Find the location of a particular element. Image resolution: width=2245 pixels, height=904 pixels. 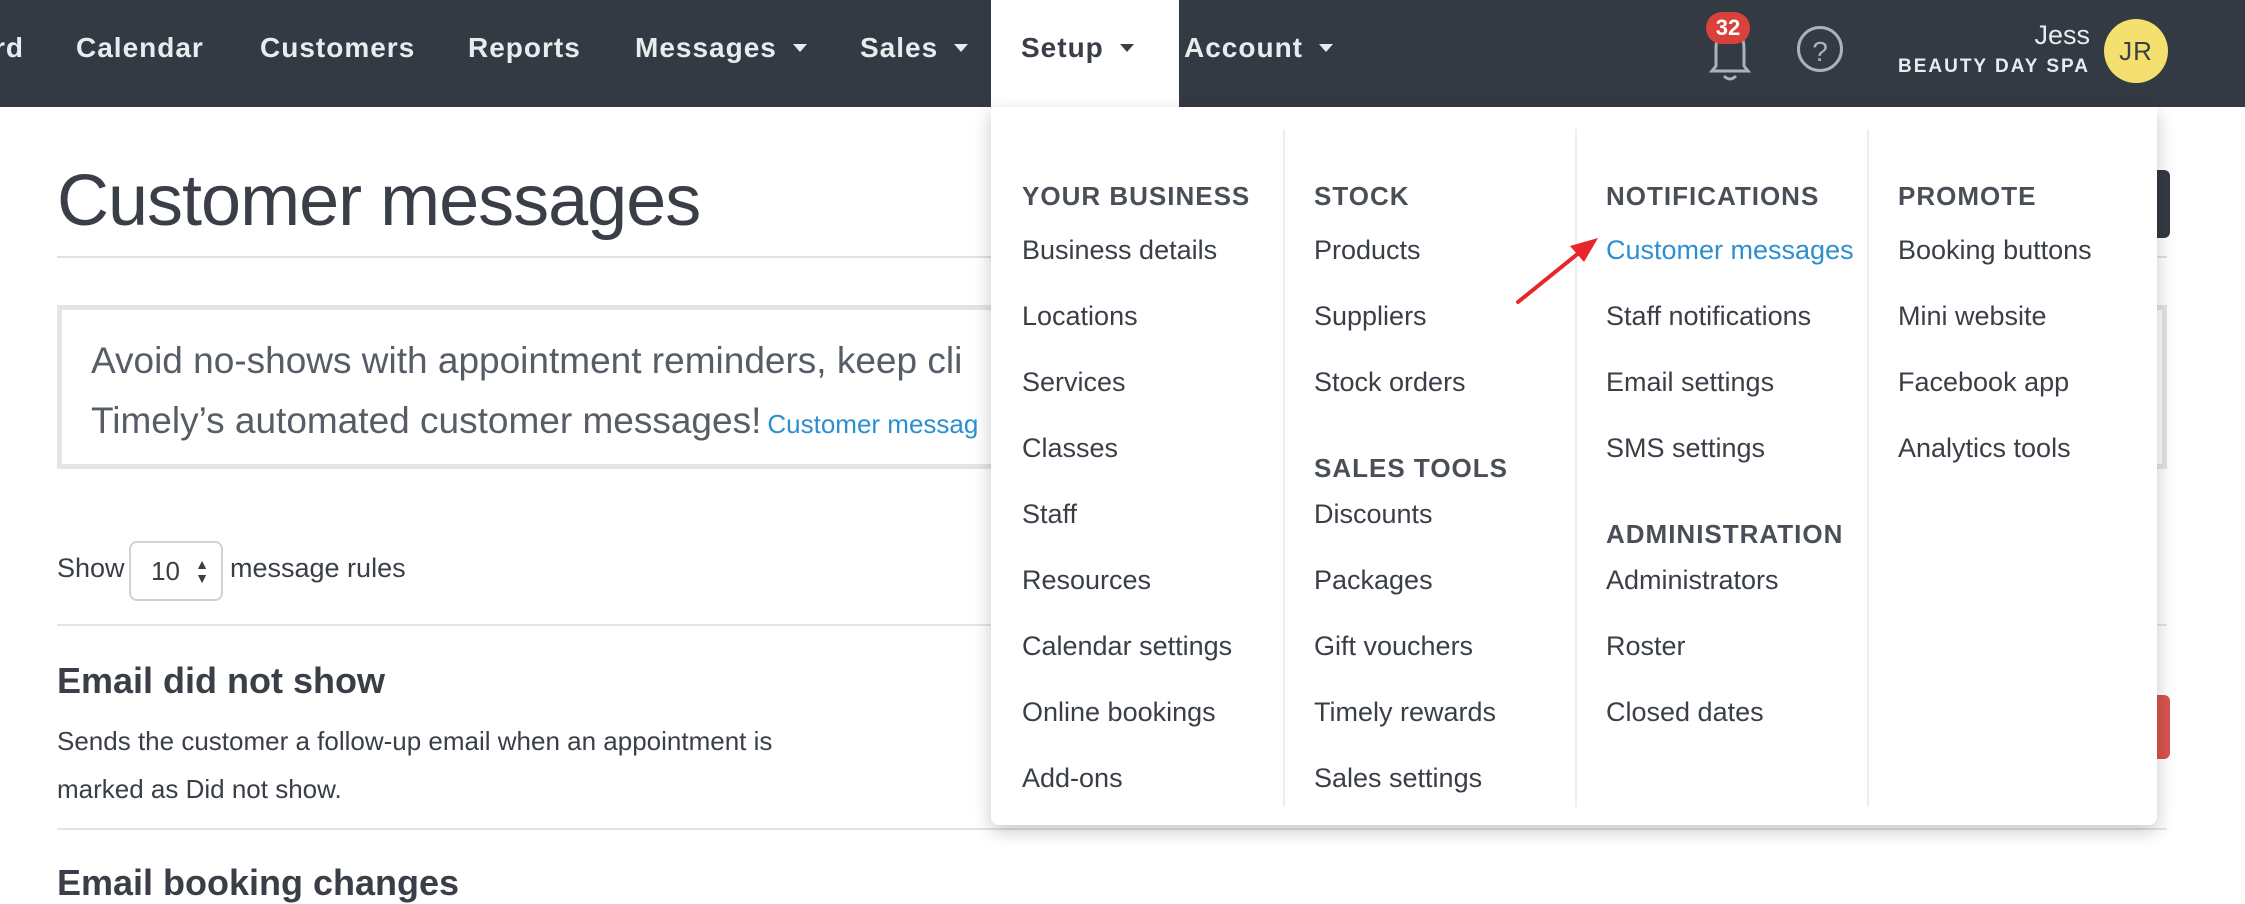

menu-item-booking-buttons: Booking buttons is located at coordinates (1995, 250).